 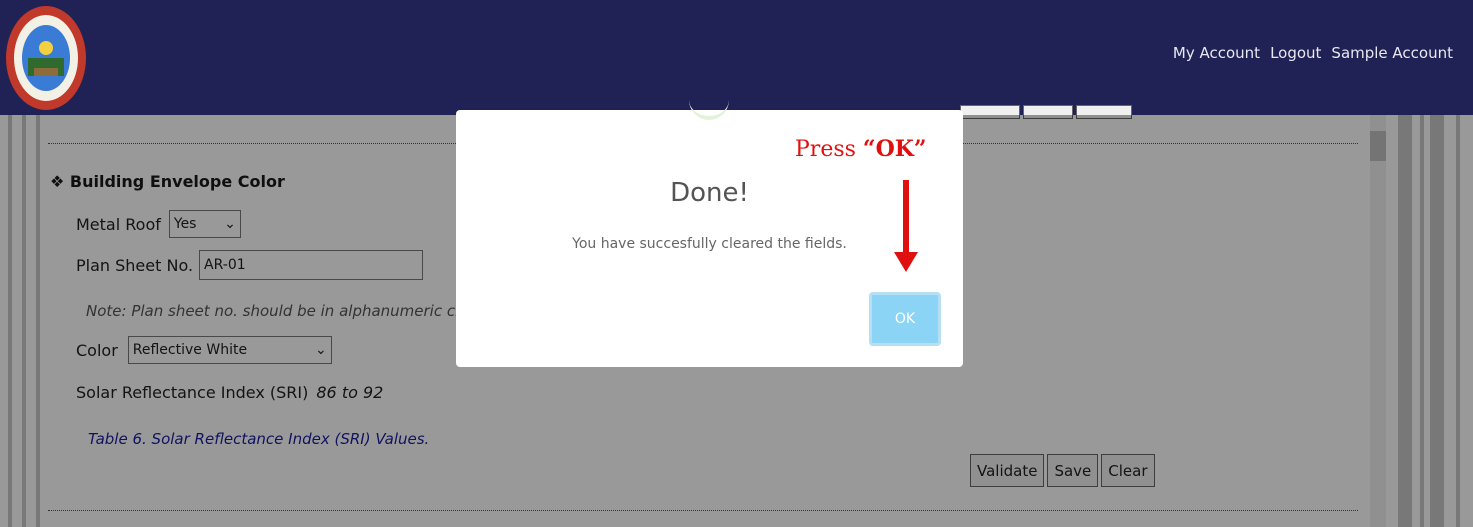 What do you see at coordinates (906, 226) in the screenshot?
I see `arrow-down-icon` at bounding box center [906, 226].